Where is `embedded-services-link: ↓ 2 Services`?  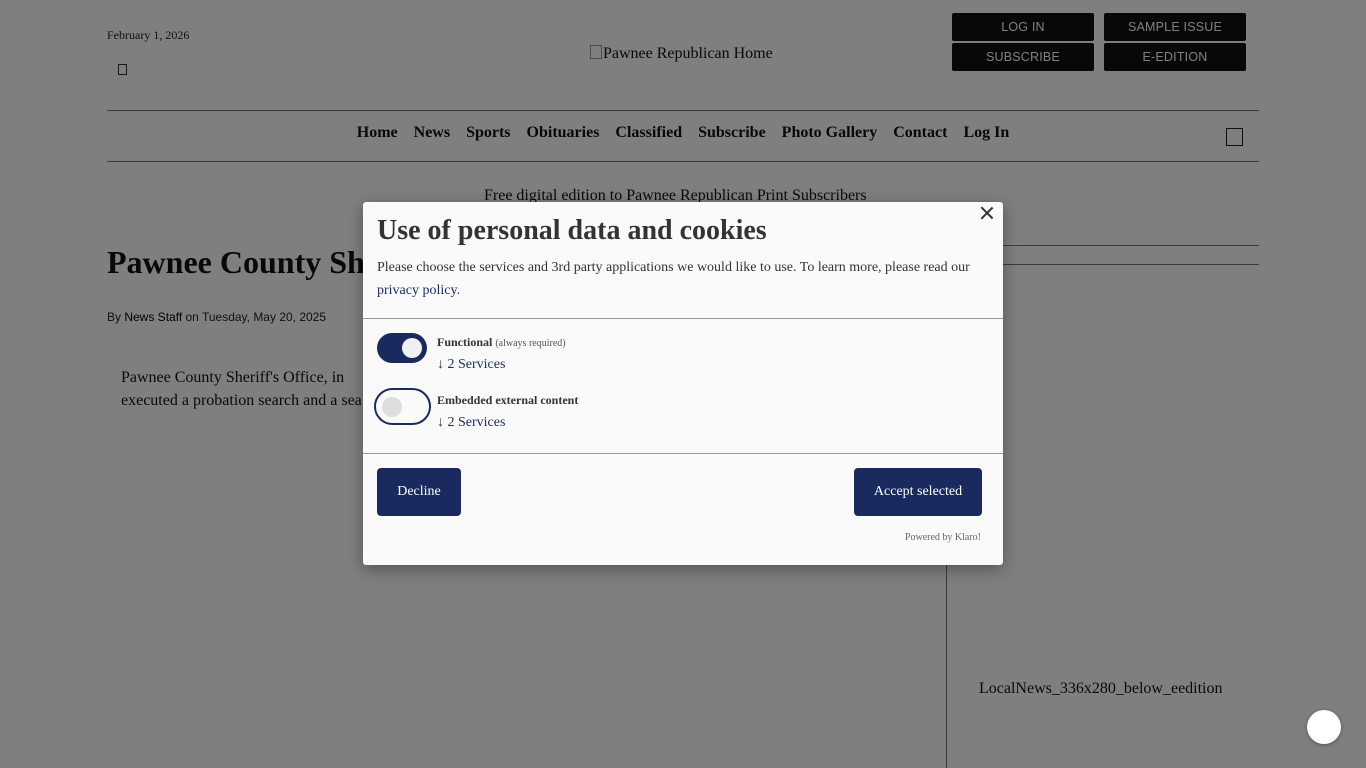
embedded-services-link: ↓ 2 Services is located at coordinates (471, 423).